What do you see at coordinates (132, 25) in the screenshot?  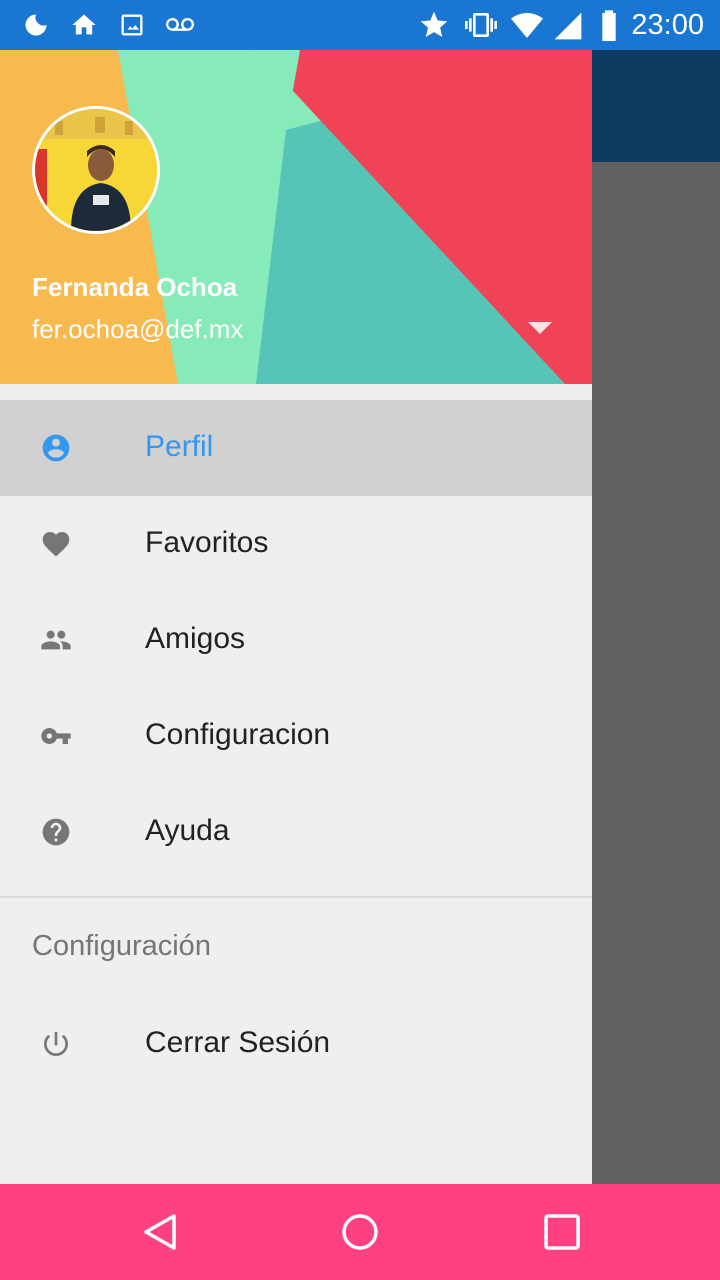 I see `image-icon` at bounding box center [132, 25].